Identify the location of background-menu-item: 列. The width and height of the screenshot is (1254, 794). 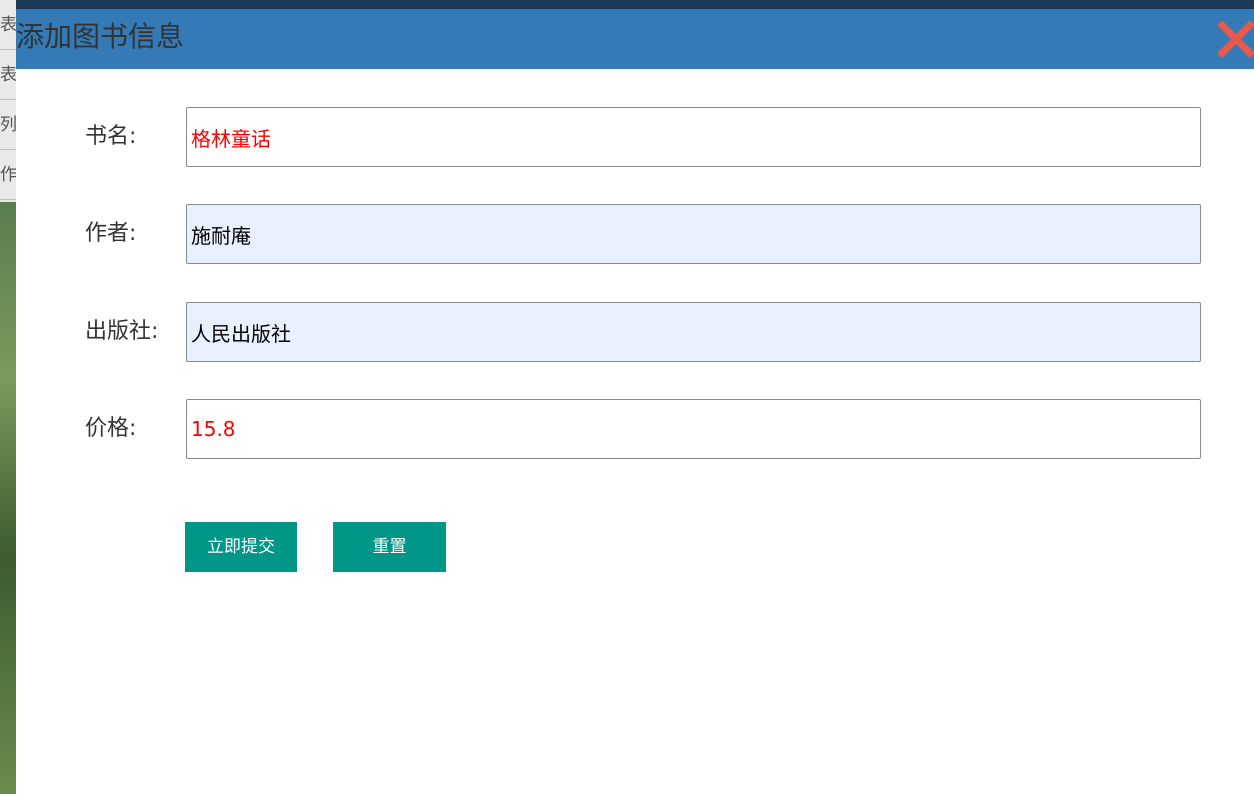
(8, 125).